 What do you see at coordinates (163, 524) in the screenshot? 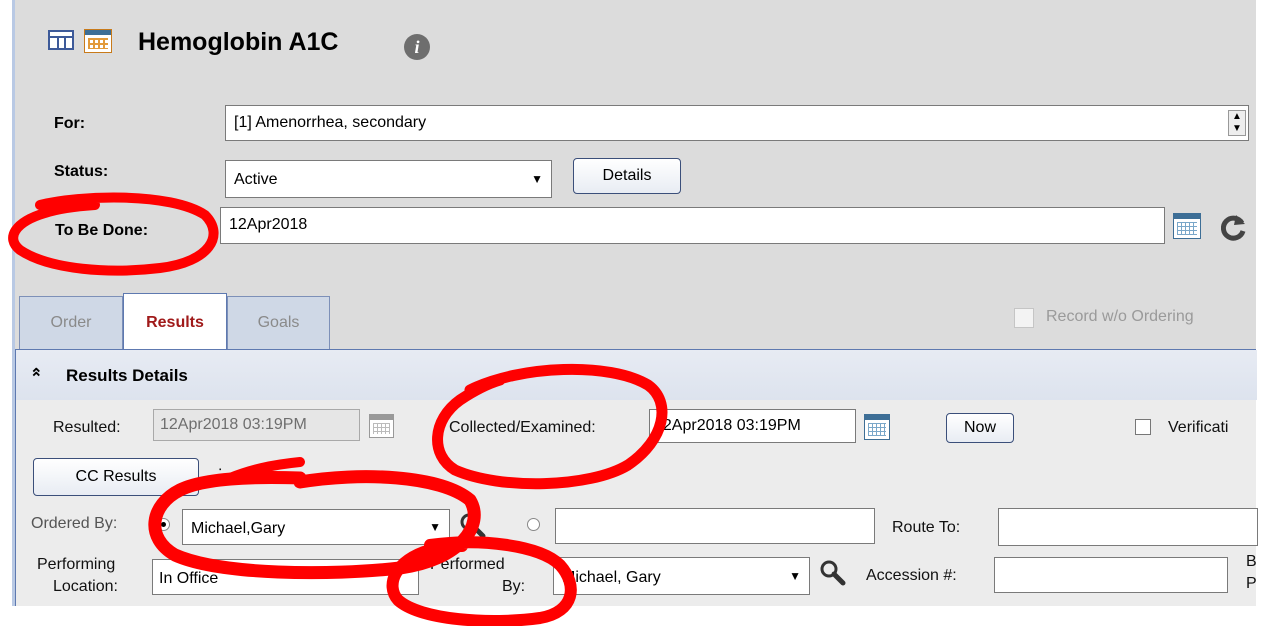
I see `ordered-by-radio` at bounding box center [163, 524].